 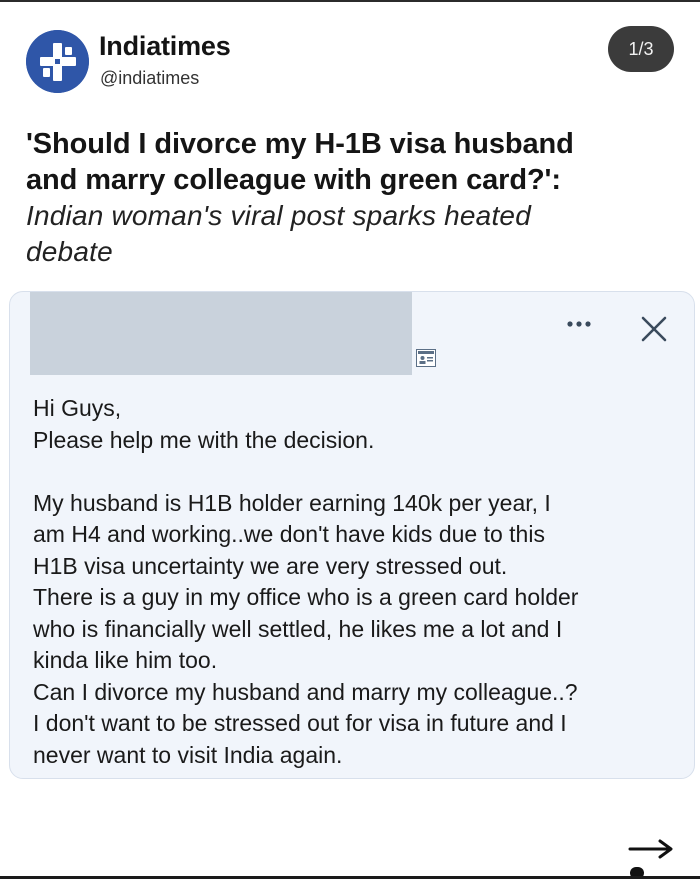 I want to click on brand-name: Indiatimes, so click(x=165, y=46).